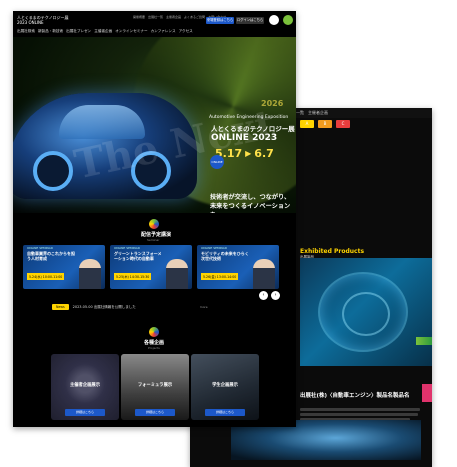  Describe the element at coordinates (325, 124) in the screenshot. I see `back-tab-b: B` at that location.